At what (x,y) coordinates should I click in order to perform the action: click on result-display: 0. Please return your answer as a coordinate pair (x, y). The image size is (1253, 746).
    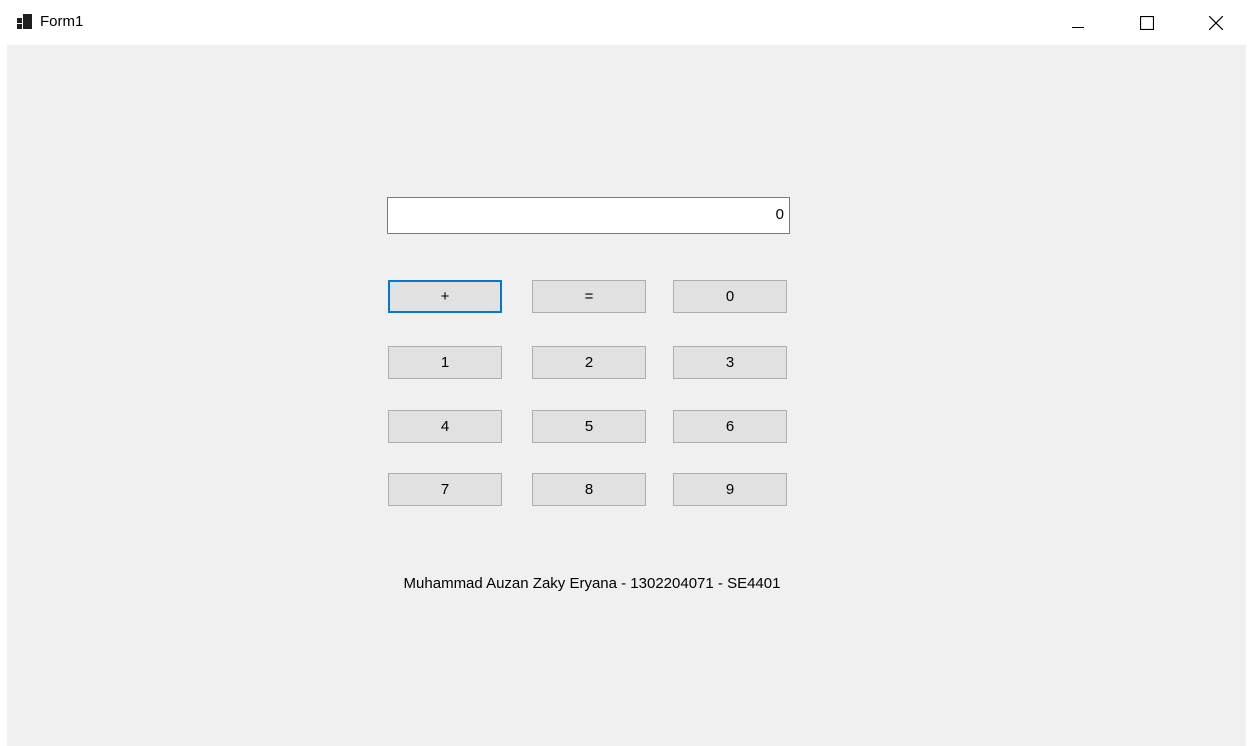
    Looking at the image, I should click on (588, 215).